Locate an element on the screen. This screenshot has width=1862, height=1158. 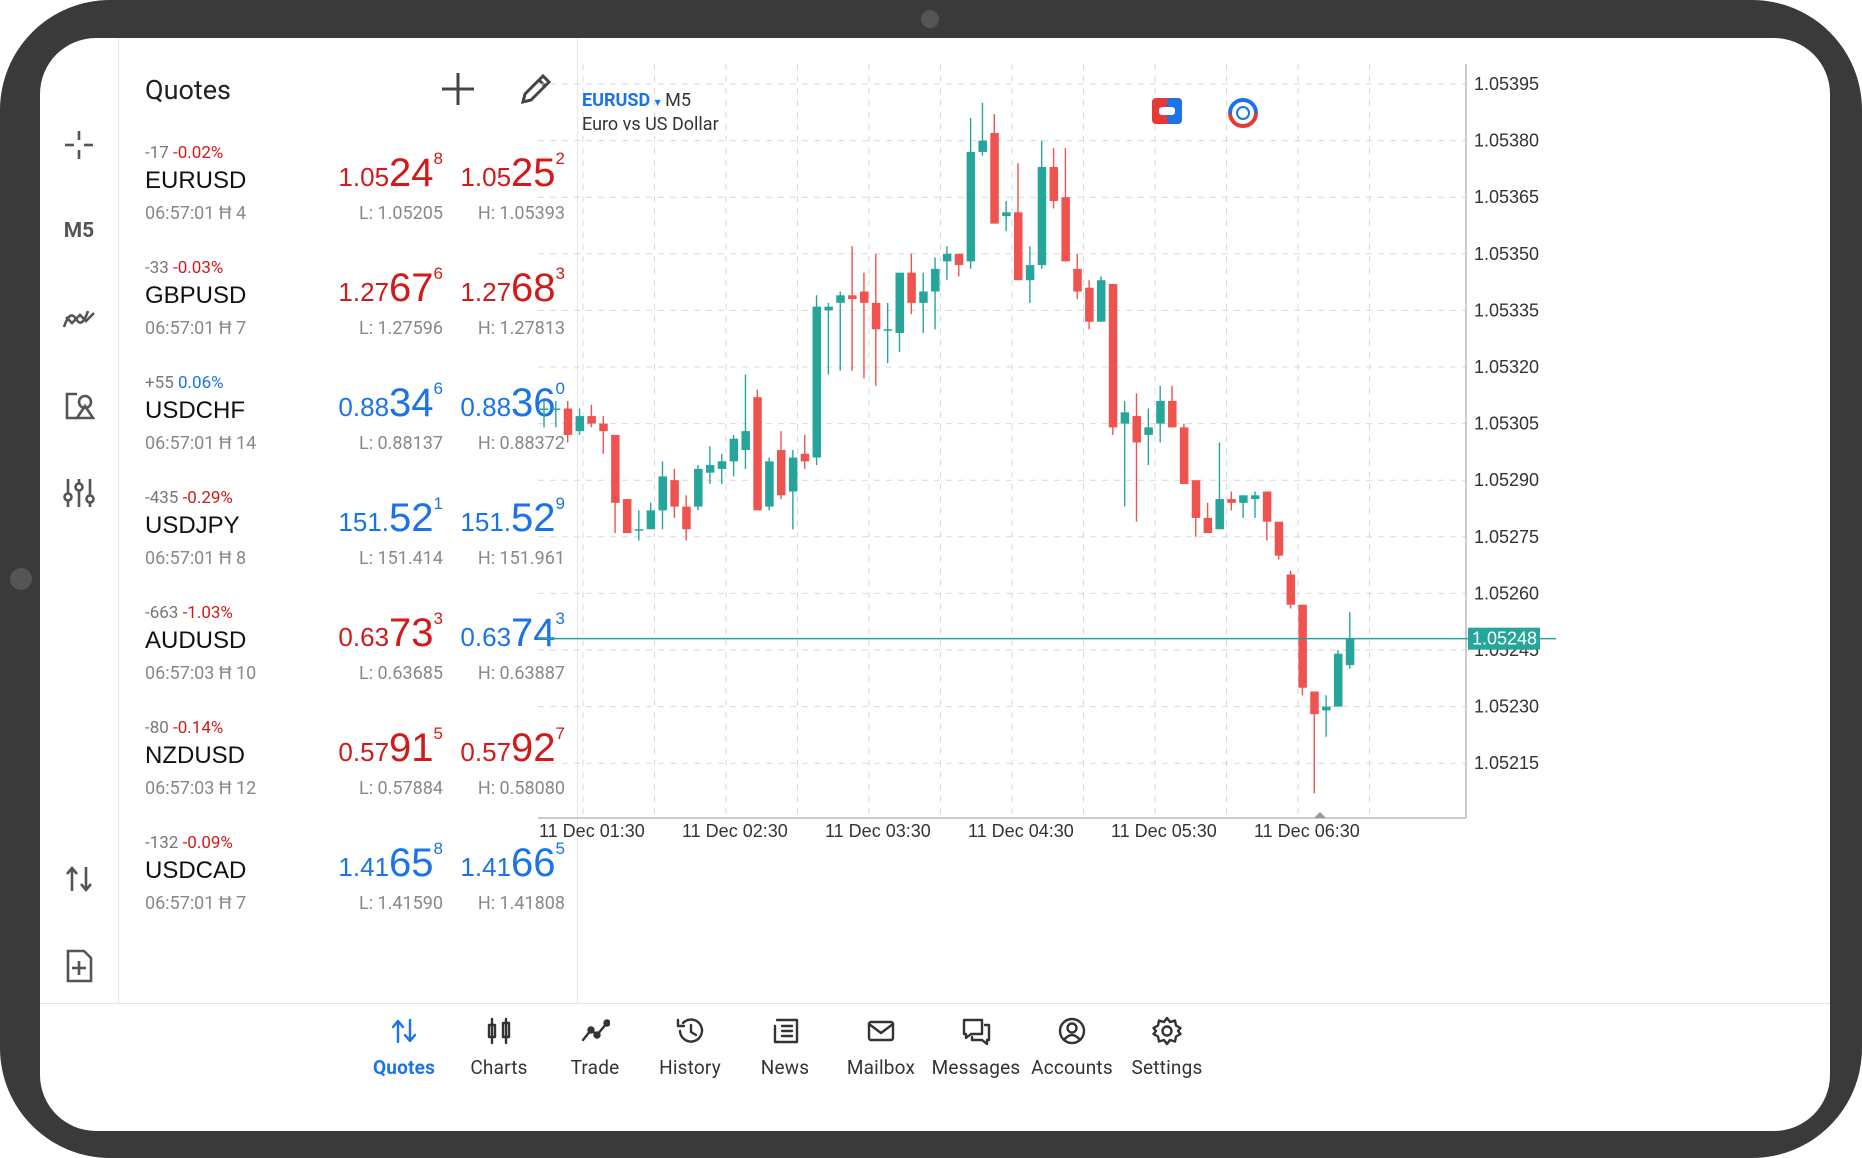
bid-sup: 1 is located at coordinates (438, 503).